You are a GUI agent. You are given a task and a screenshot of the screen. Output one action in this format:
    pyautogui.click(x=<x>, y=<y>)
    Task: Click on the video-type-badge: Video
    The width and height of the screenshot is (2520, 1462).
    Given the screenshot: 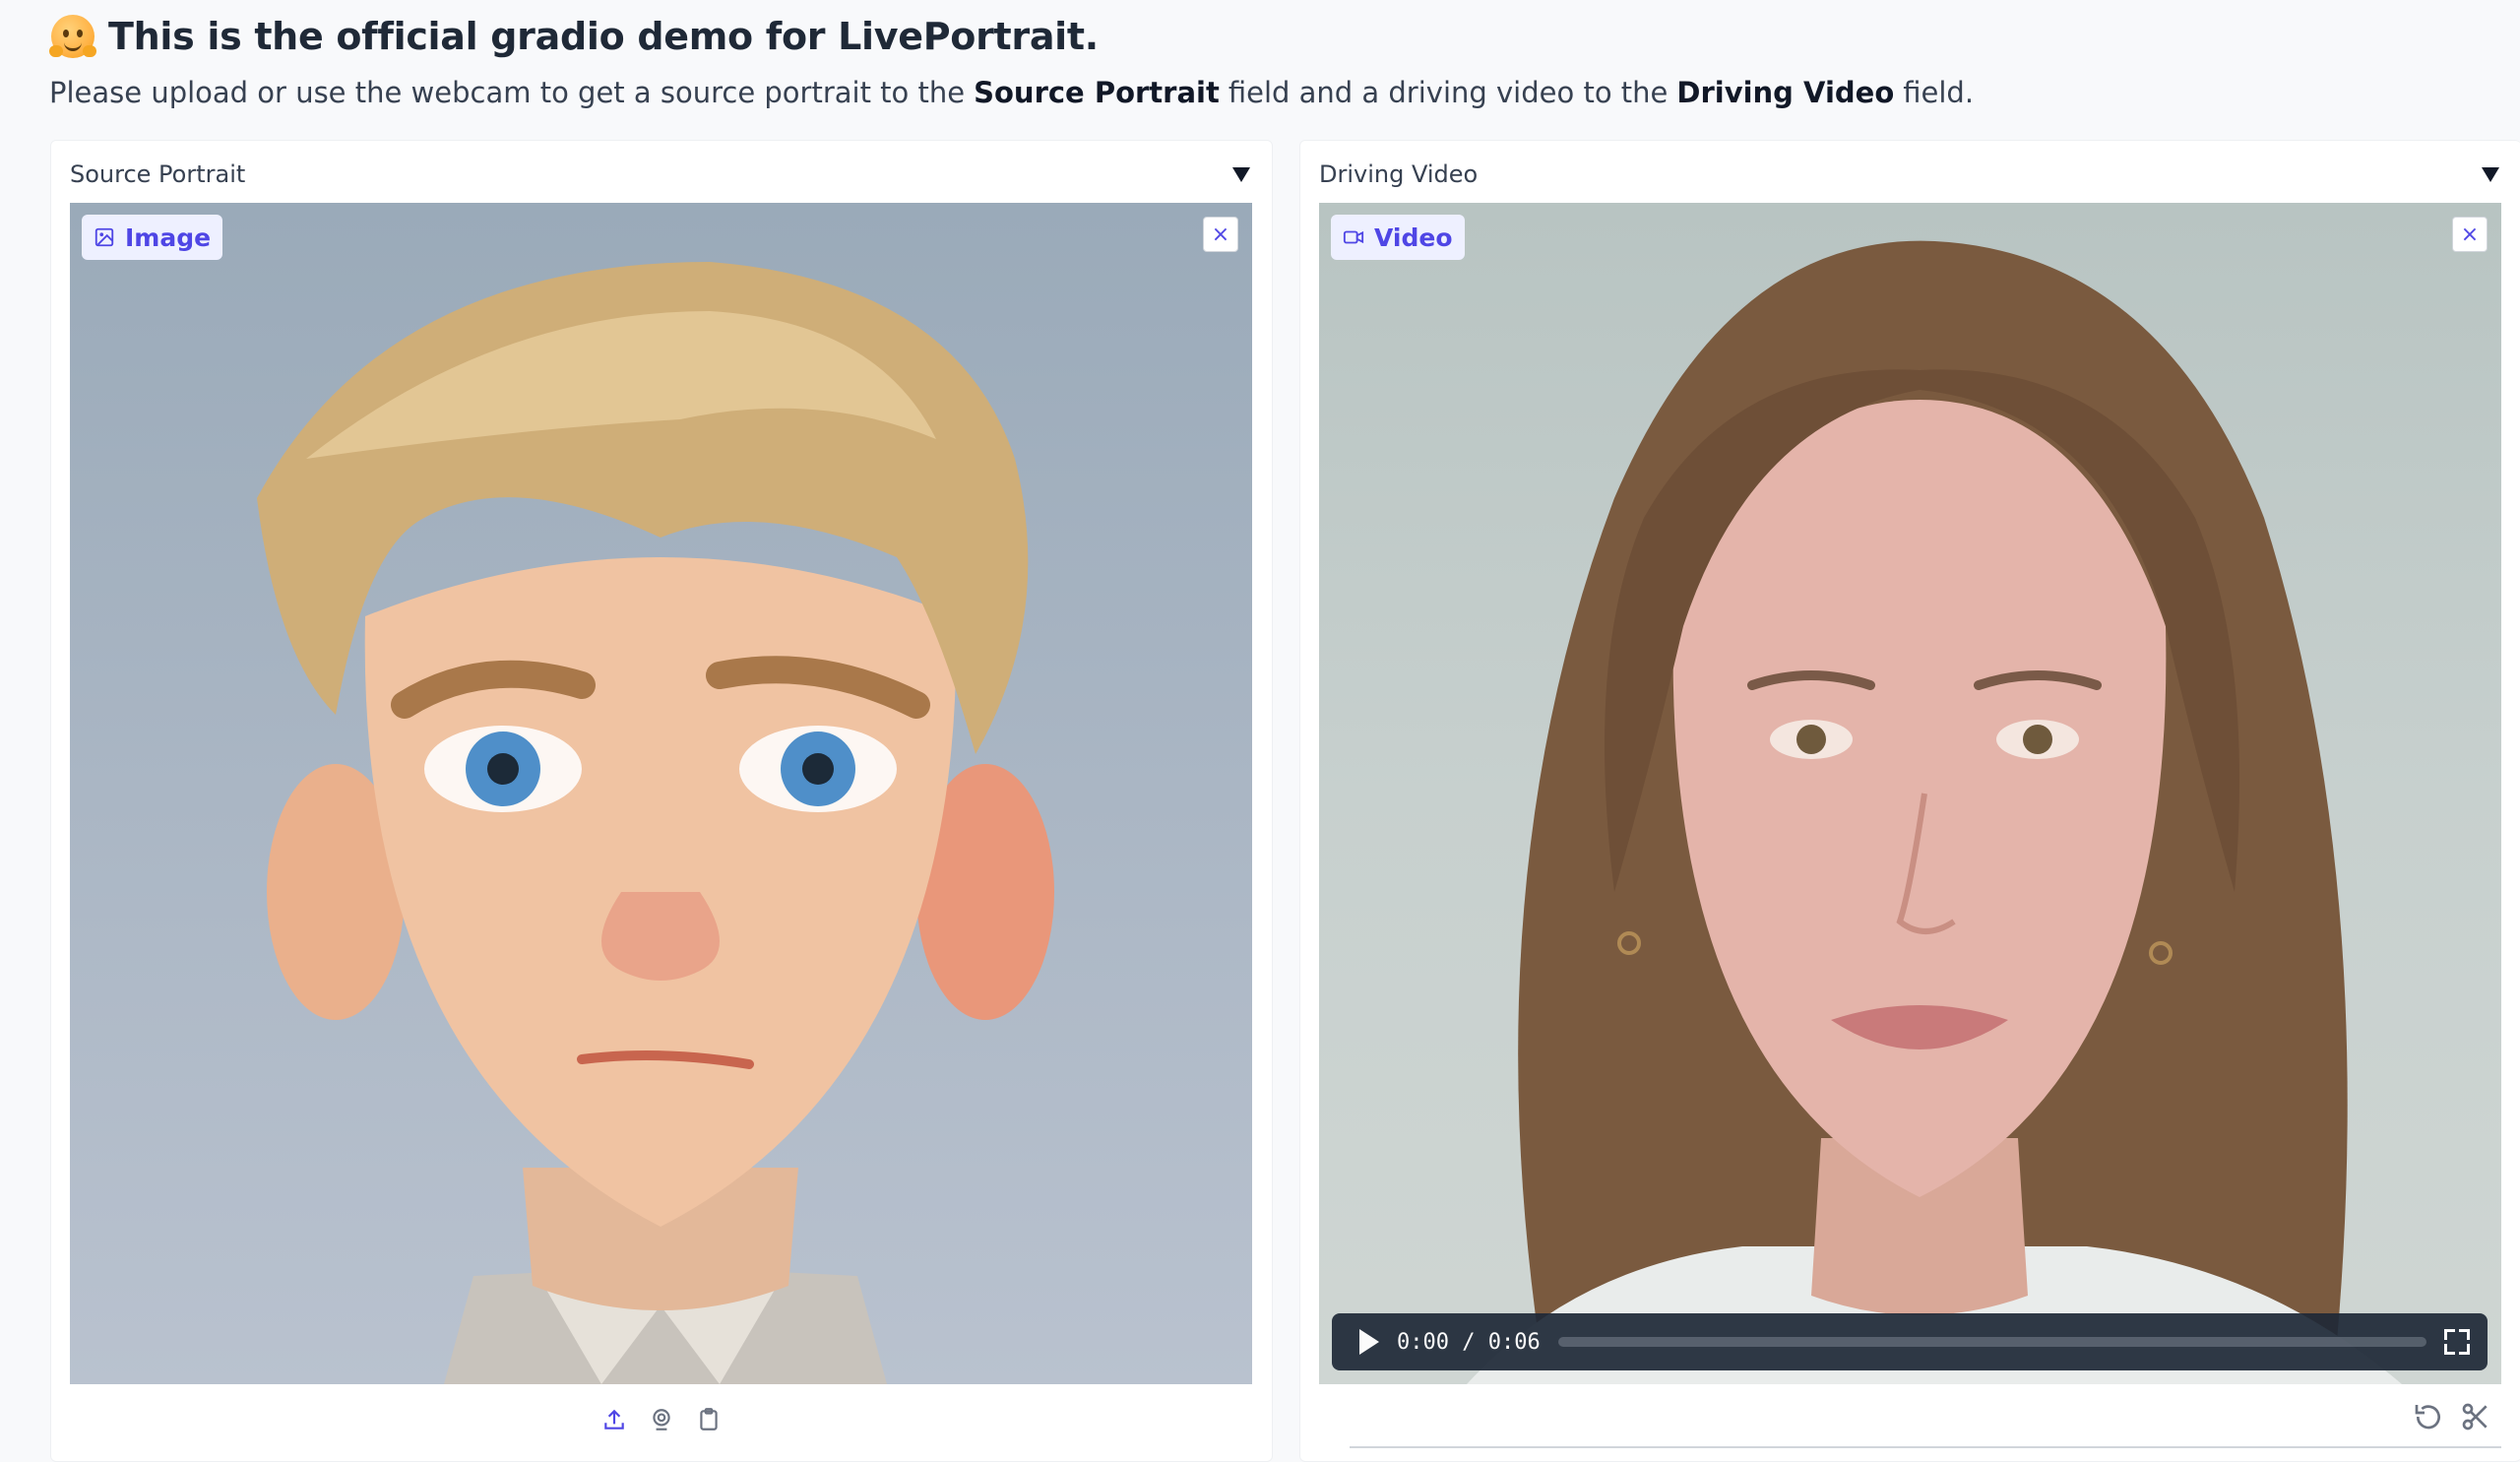 What is the action you would take?
    pyautogui.click(x=1398, y=237)
    